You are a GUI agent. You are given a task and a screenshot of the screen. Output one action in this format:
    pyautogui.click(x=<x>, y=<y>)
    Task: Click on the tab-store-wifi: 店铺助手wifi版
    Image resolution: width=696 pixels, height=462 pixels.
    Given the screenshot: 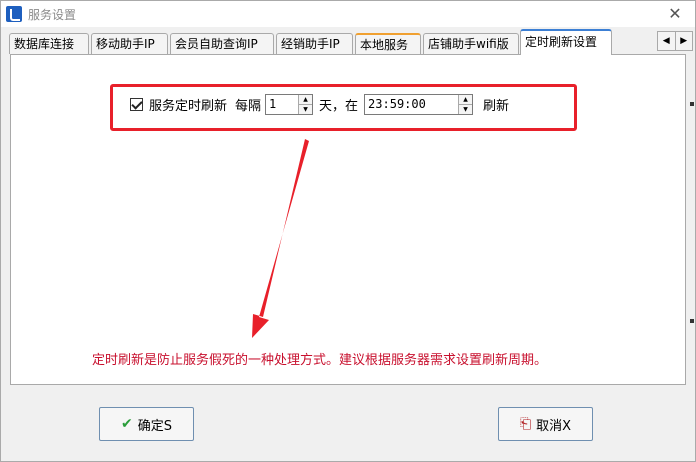 What is the action you would take?
    pyautogui.click(x=471, y=43)
    